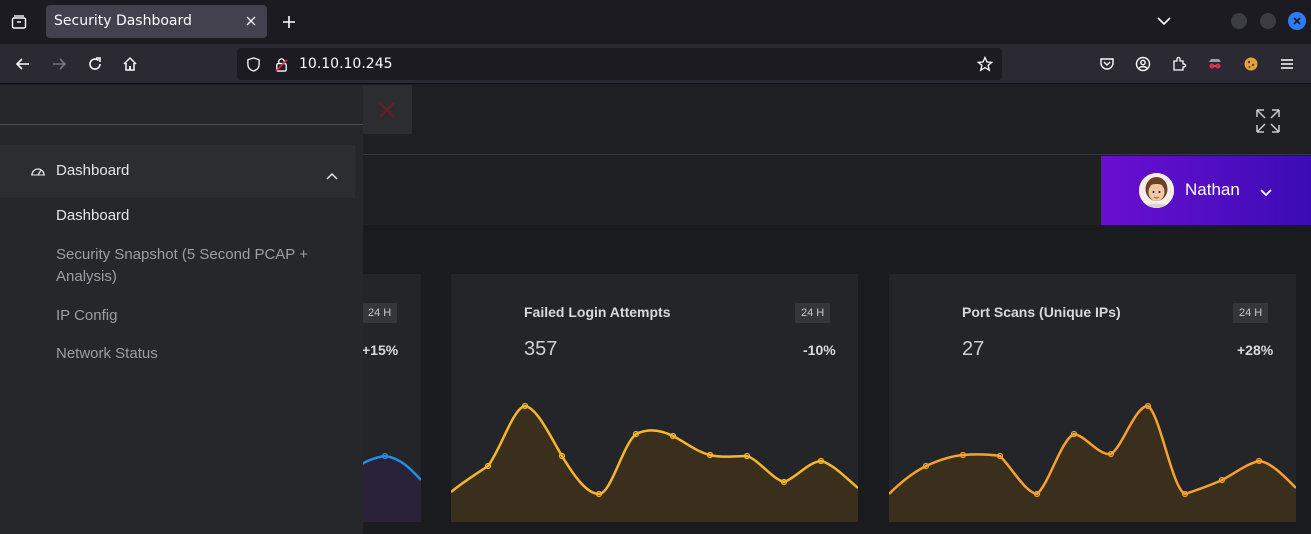 The height and width of the screenshot is (534, 1311). What do you see at coordinates (1268, 21) in the screenshot?
I see `maximize-window-icon` at bounding box center [1268, 21].